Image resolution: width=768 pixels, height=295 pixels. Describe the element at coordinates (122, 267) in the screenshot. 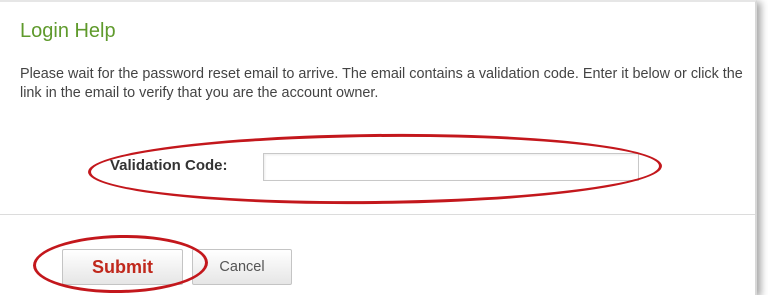

I see `submit-button: Submit` at that location.